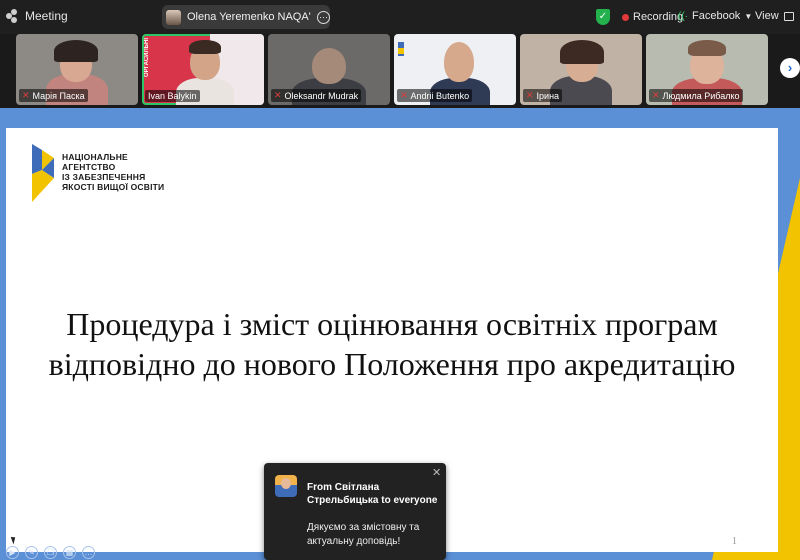 The image size is (800, 560). What do you see at coordinates (321, 95) in the screenshot?
I see `participant-name: Oleksandr Mudrak` at bounding box center [321, 95].